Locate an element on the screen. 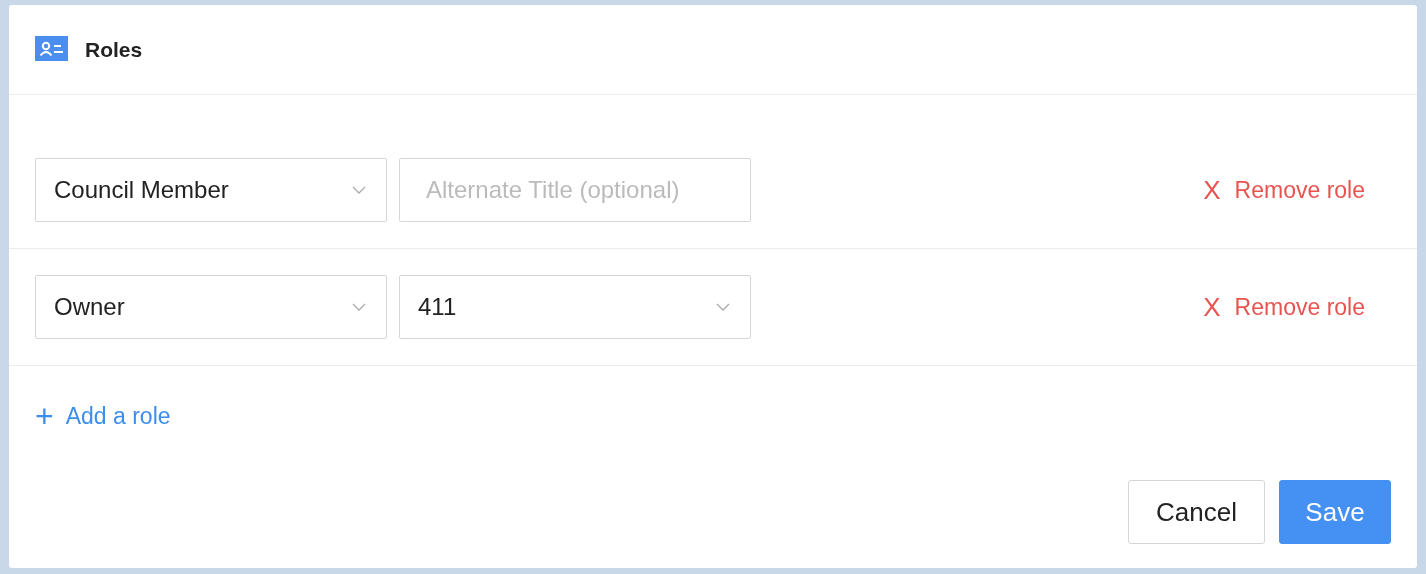  role-dropdown: Owner is located at coordinates (211, 307).